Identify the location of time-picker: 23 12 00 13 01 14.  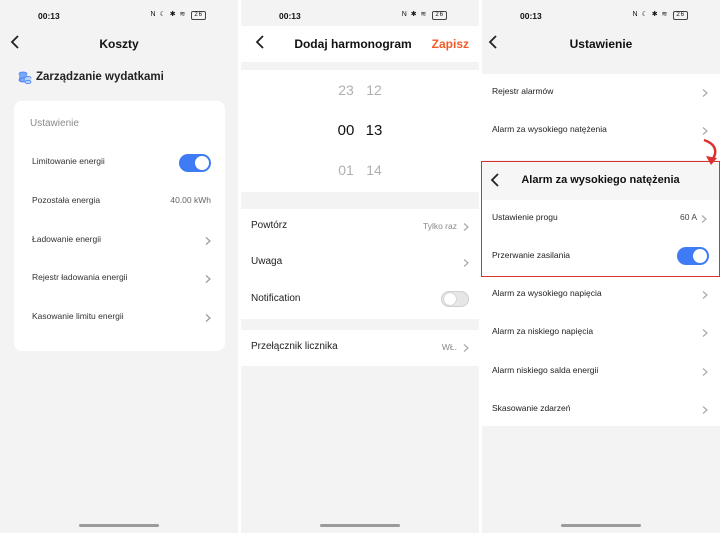
(360, 131).